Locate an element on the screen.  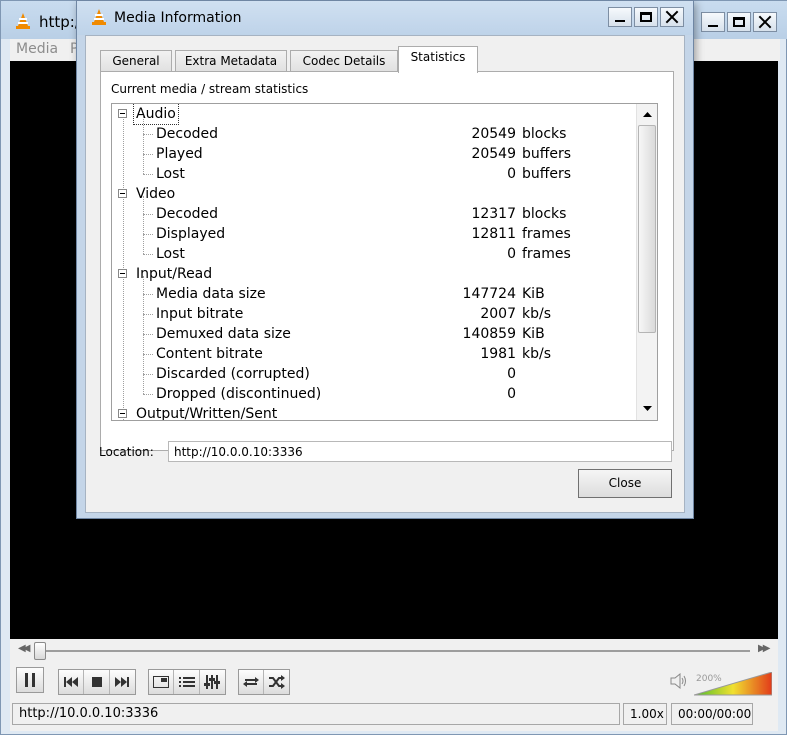
maximize-button is located at coordinates (739, 22).